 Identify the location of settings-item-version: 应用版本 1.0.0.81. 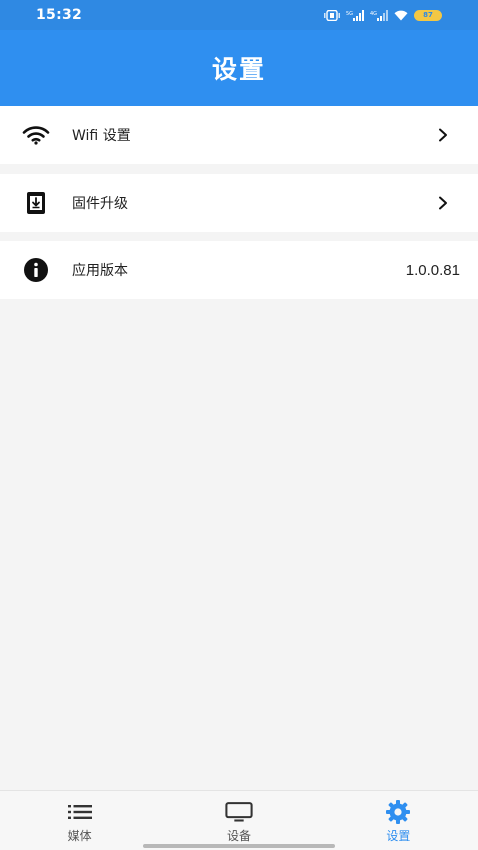
(239, 270).